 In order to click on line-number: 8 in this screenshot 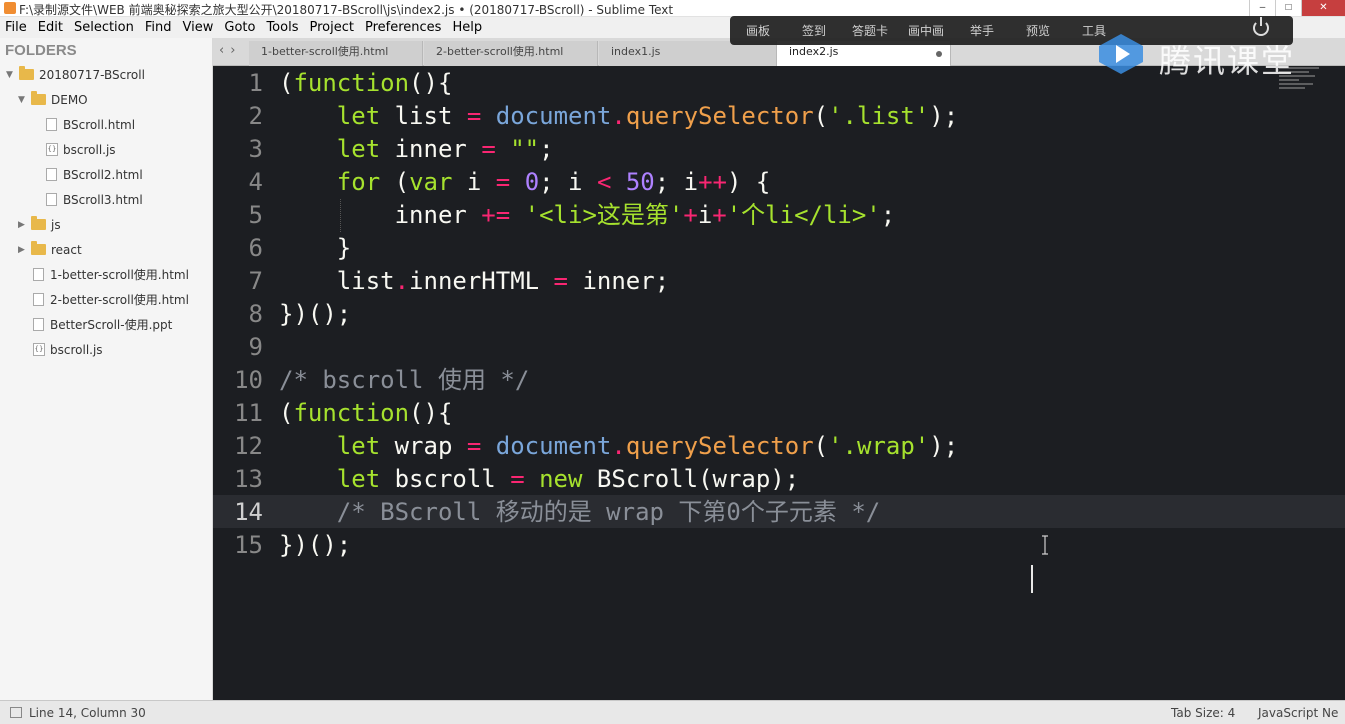, I will do `click(255, 314)`.